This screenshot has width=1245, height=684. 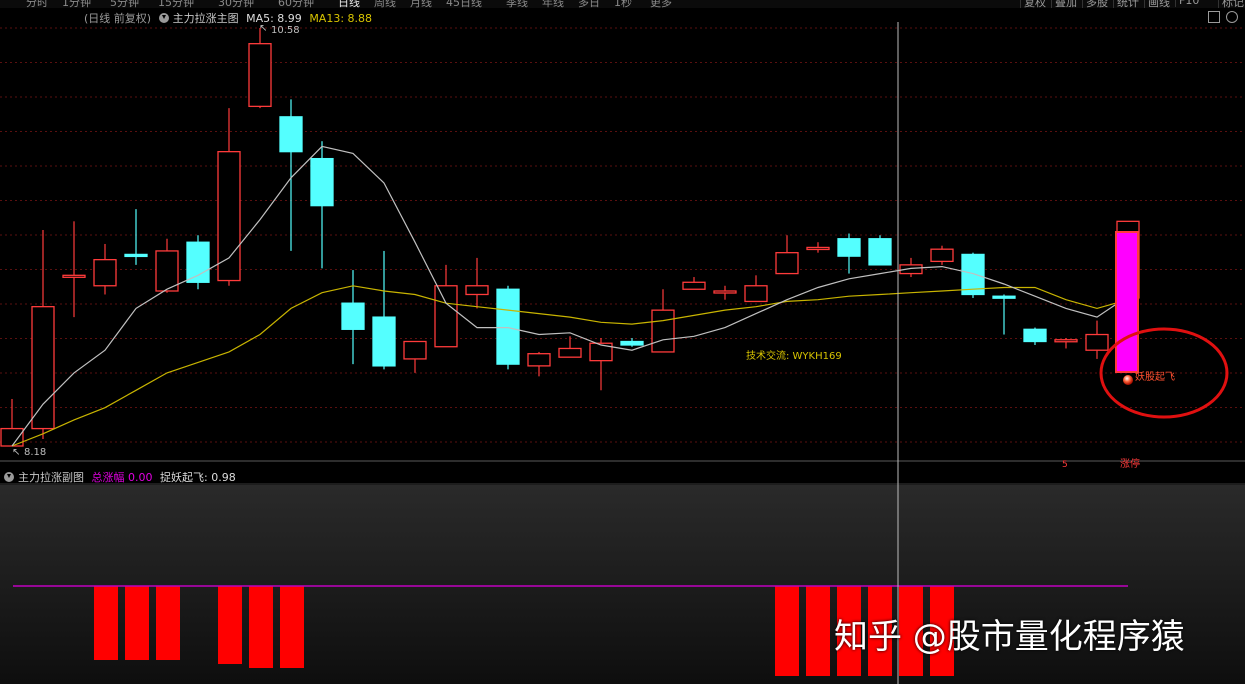 I want to click on bottom-marker-limit-up: 涨停, so click(x=1130, y=463).